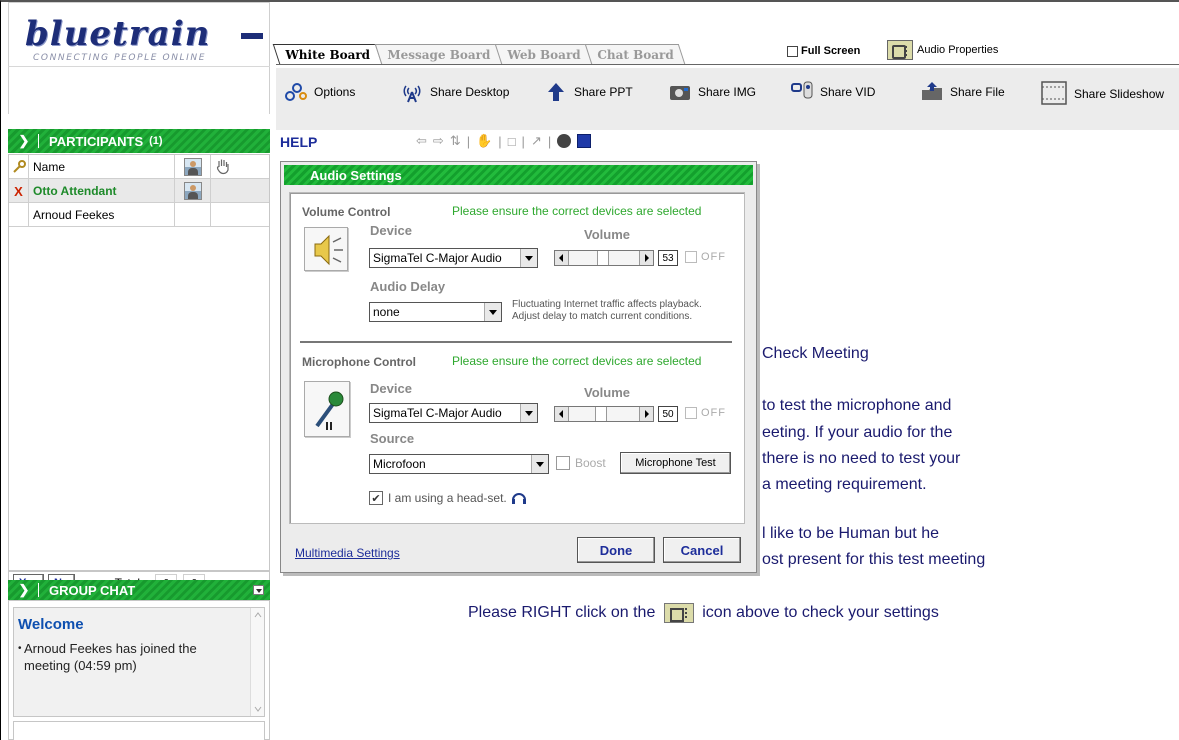 The image size is (1179, 740). Describe the element at coordinates (455, 141) in the screenshot. I see `sort-icon: ⇅` at that location.